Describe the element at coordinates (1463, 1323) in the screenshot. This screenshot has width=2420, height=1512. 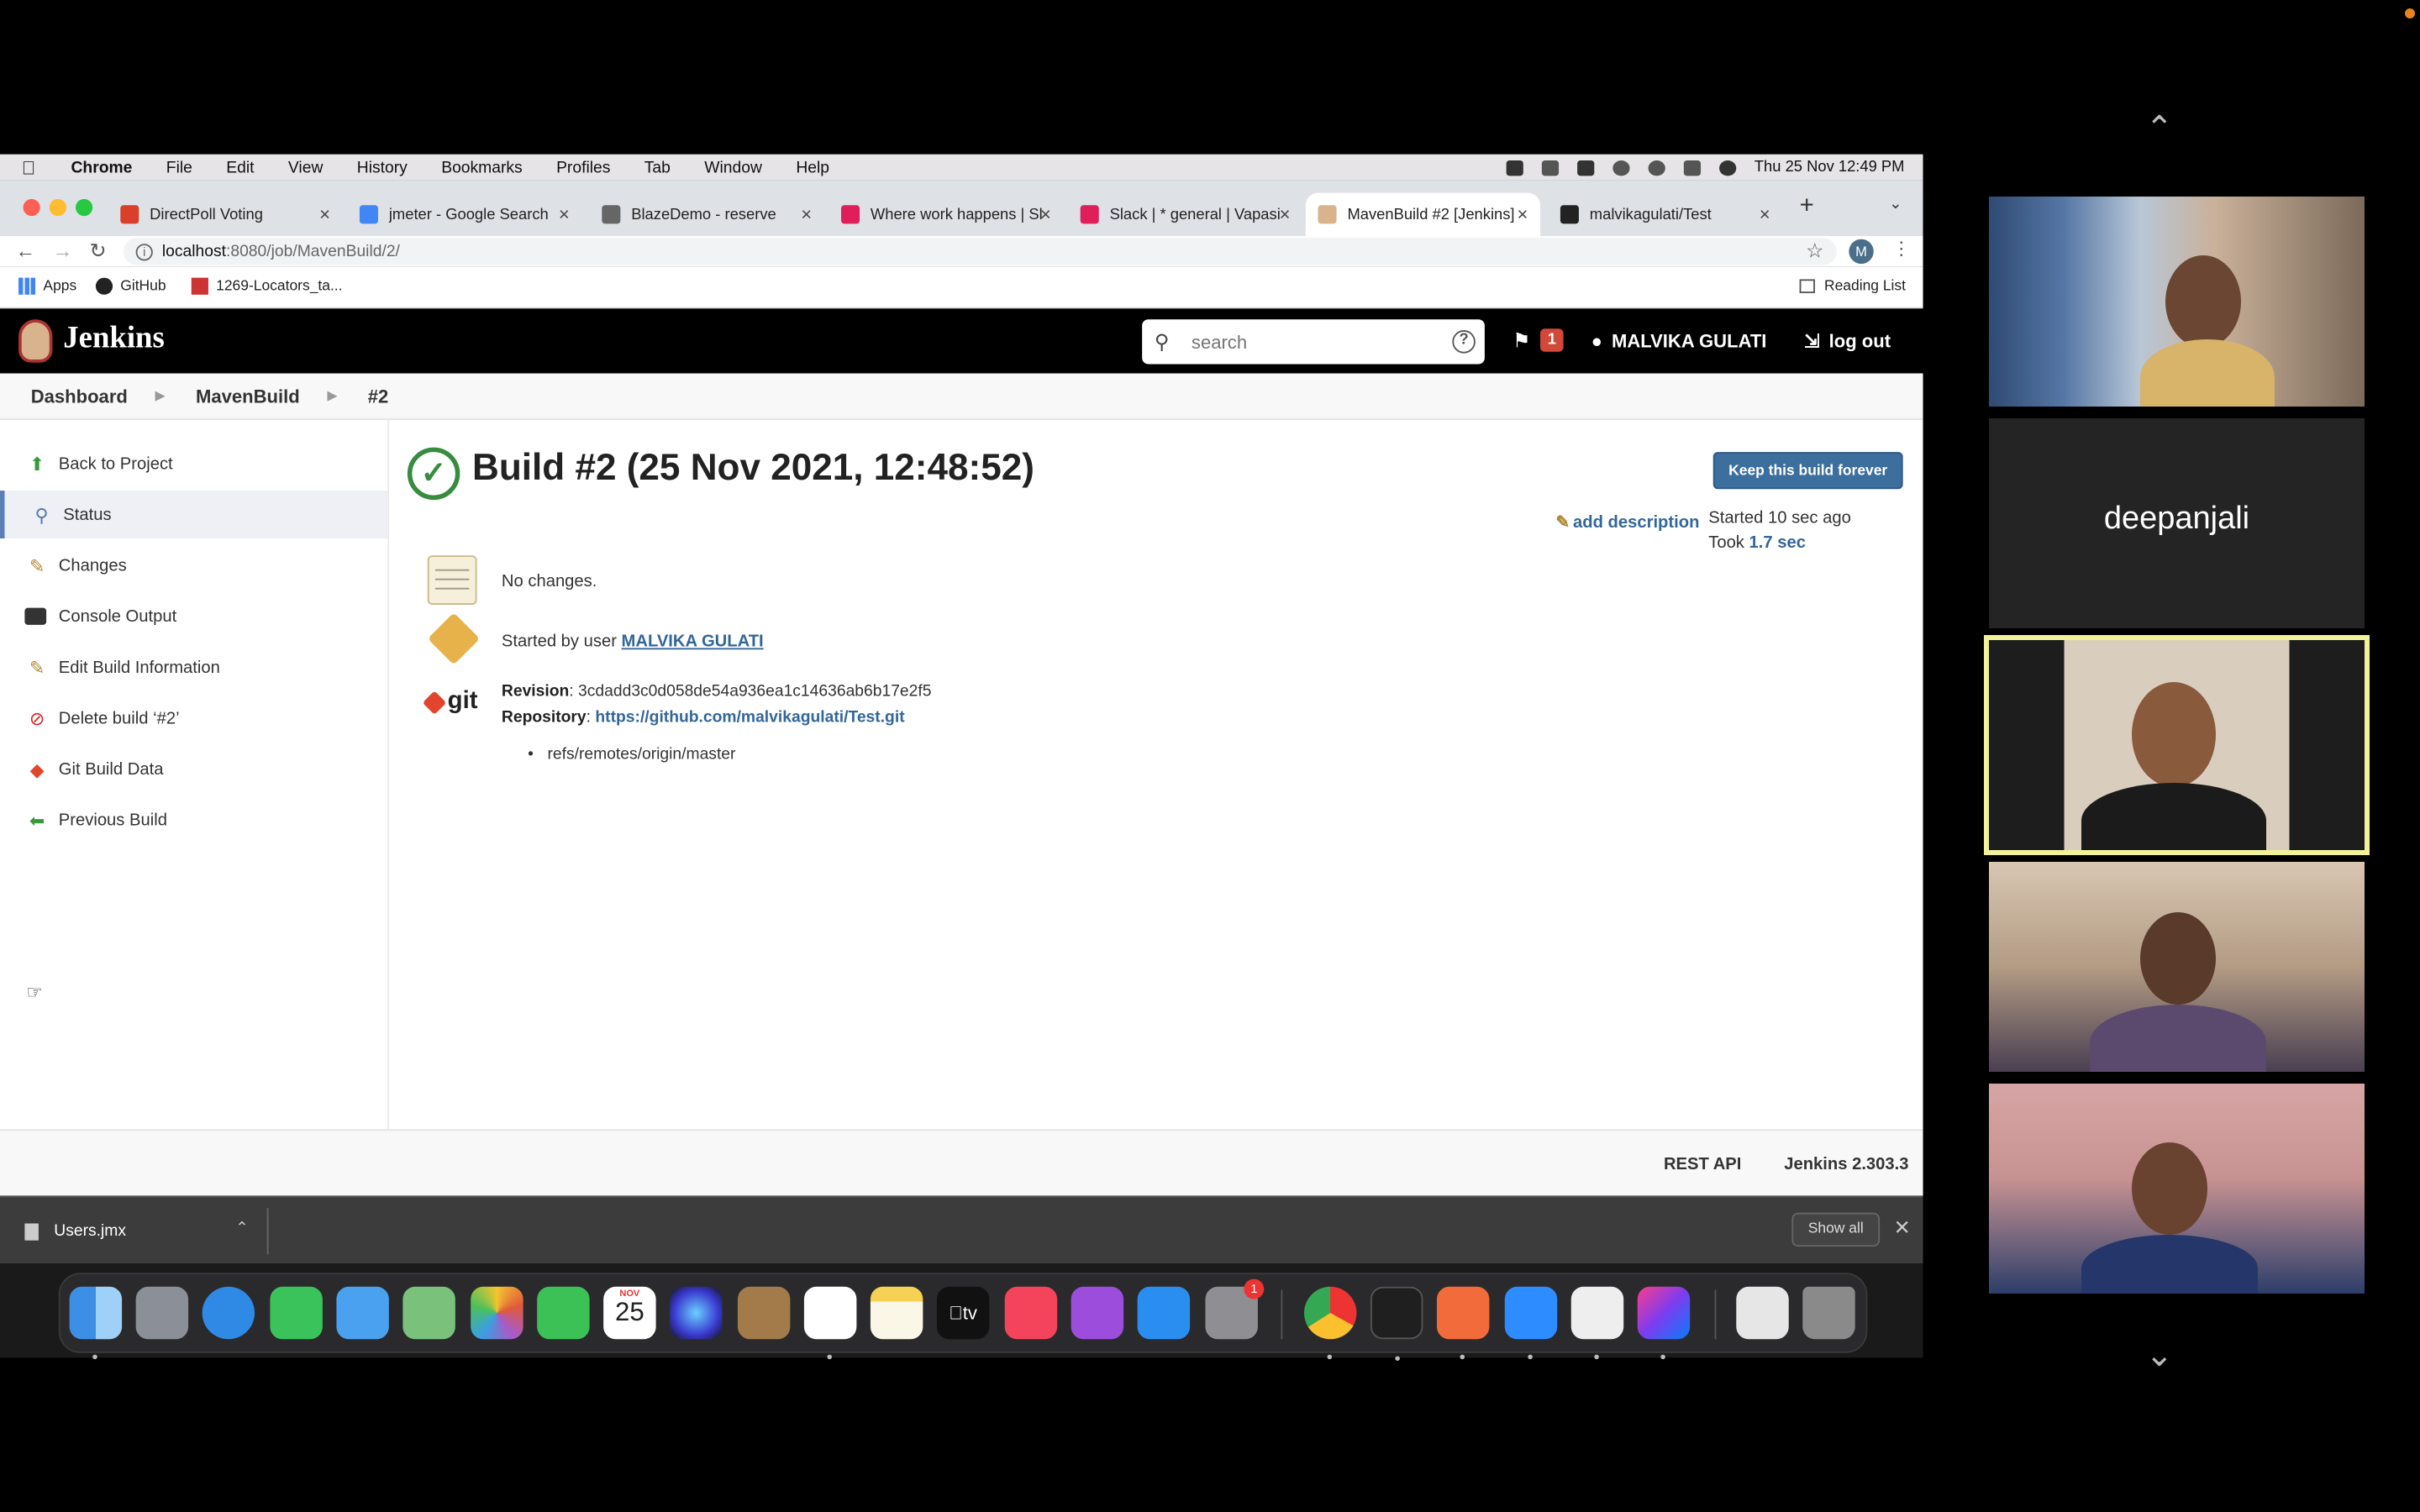
I see `postman-icon` at that location.